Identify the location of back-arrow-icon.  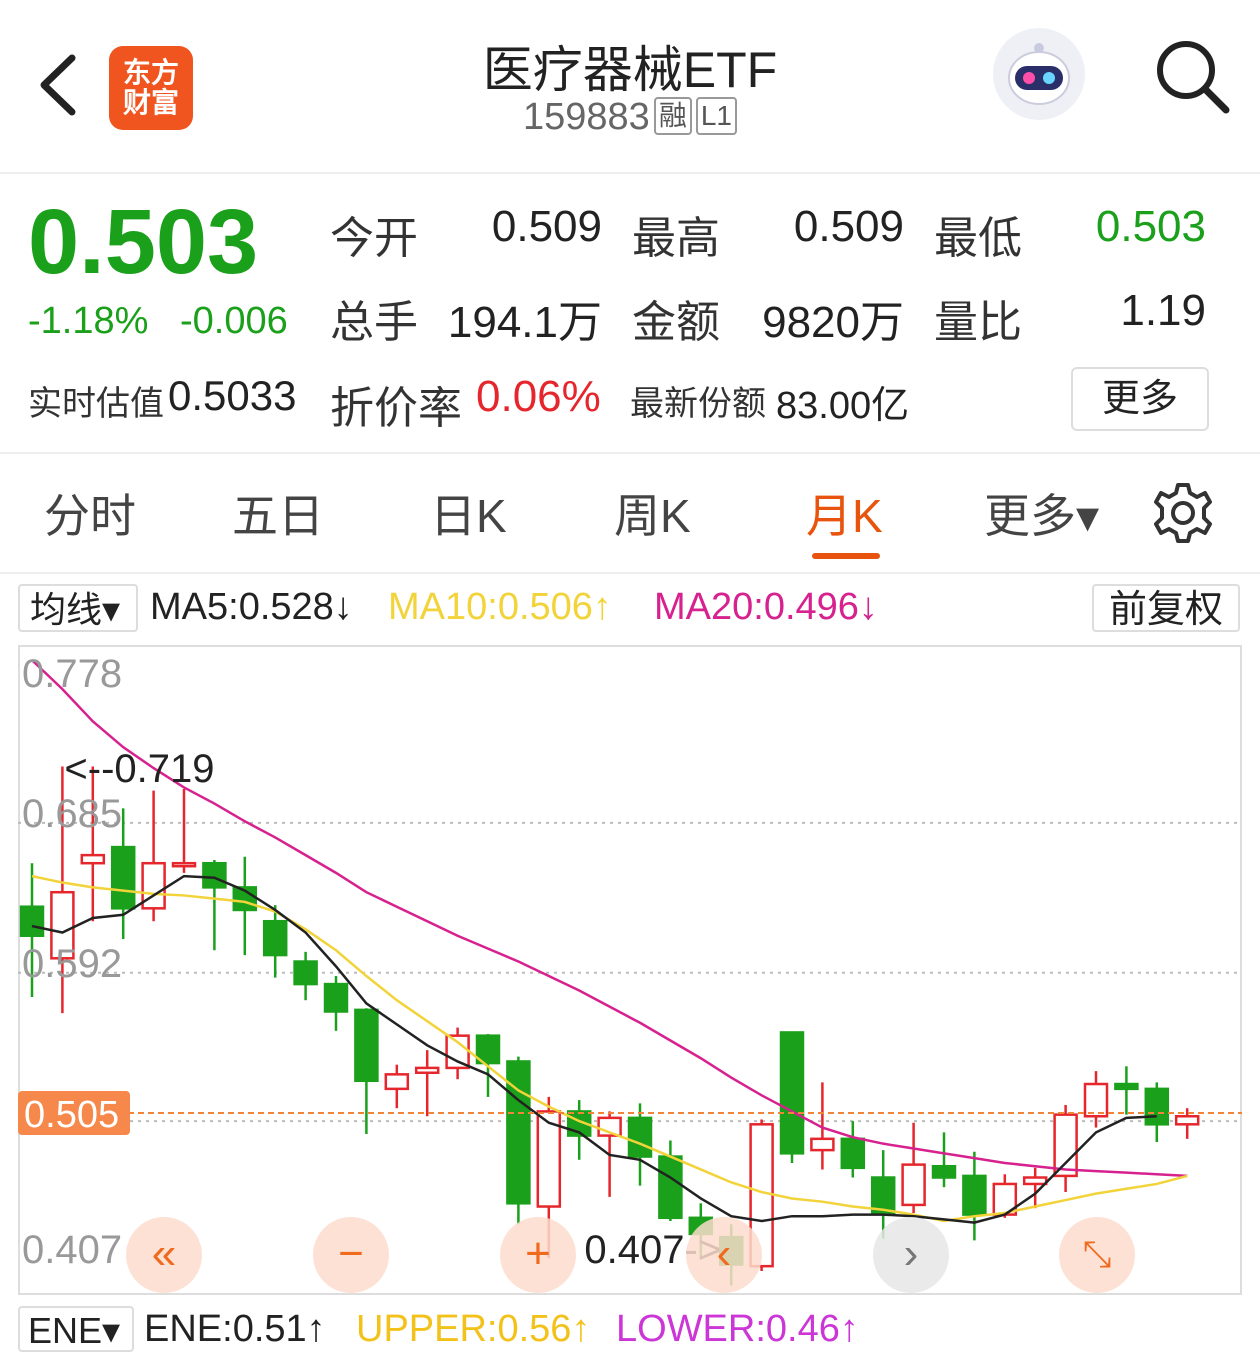
(60, 85).